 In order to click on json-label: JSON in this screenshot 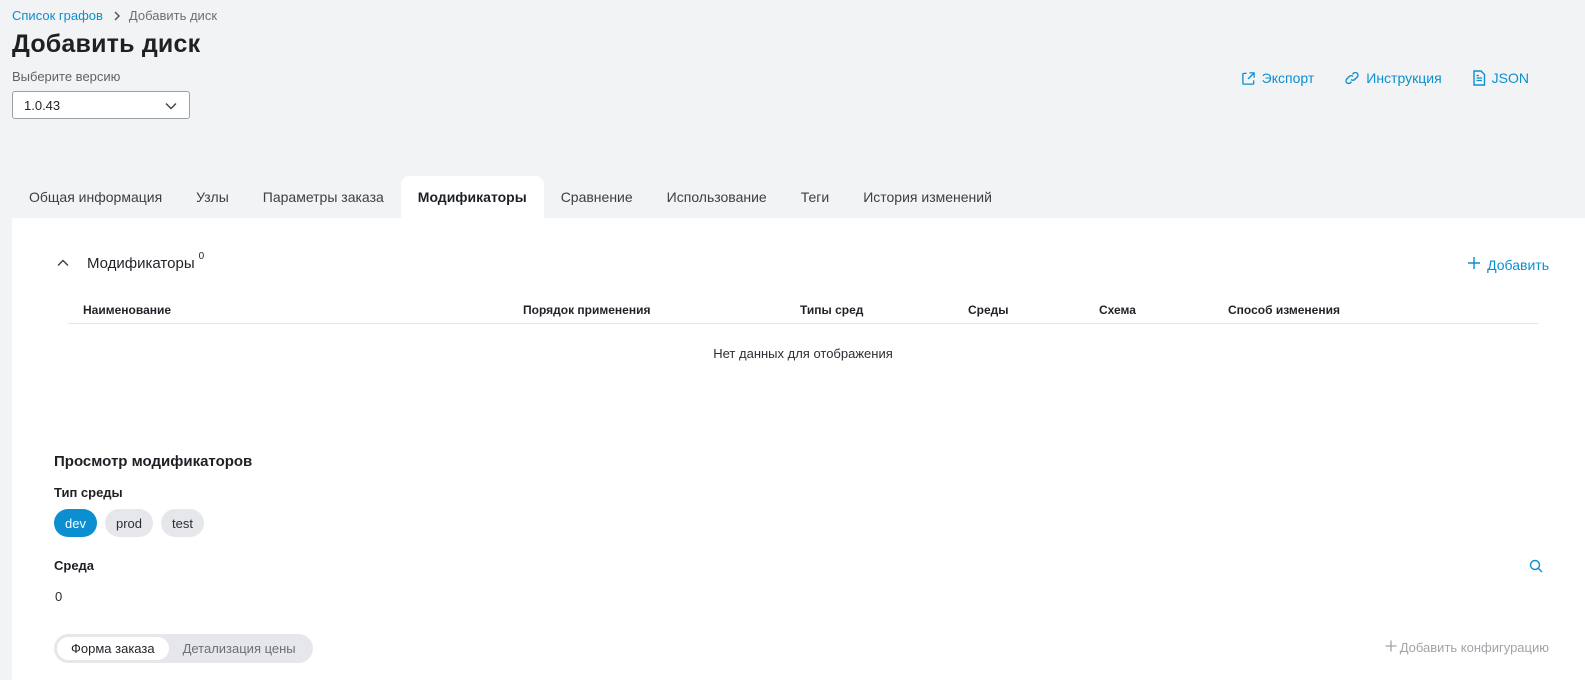, I will do `click(1510, 78)`.